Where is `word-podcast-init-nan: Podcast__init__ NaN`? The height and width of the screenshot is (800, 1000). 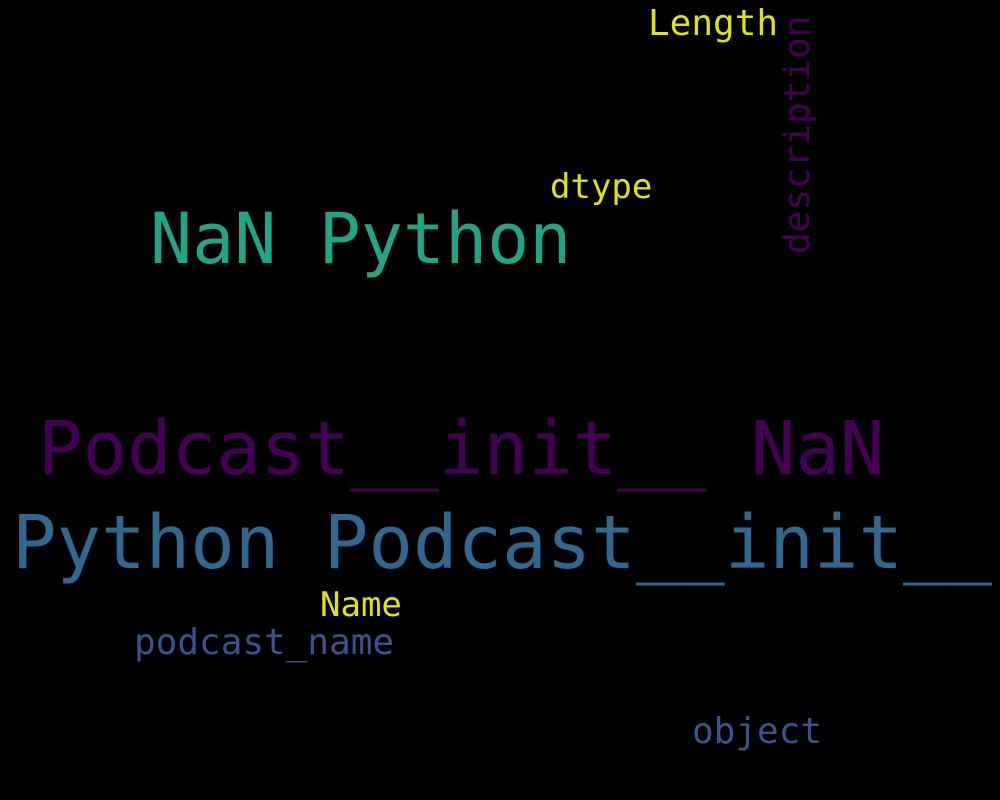
word-podcast-init-nan: Podcast__init__ NaN is located at coordinates (461, 449).